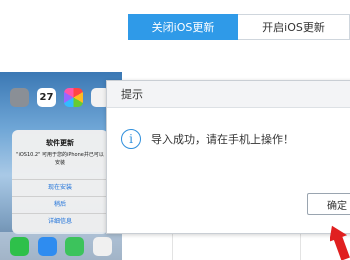  What do you see at coordinates (60, 187) in the screenshot?
I see `install-now-button: 现在安装` at bounding box center [60, 187].